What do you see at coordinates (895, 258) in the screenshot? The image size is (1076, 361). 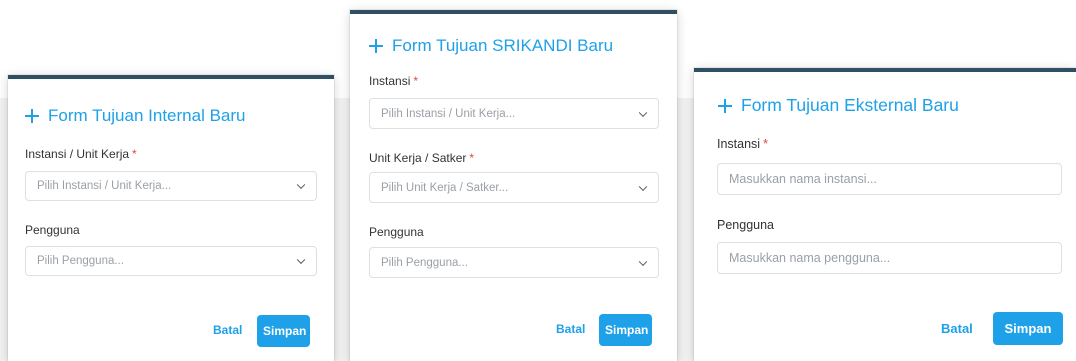 I see `pengguna-text-input` at bounding box center [895, 258].